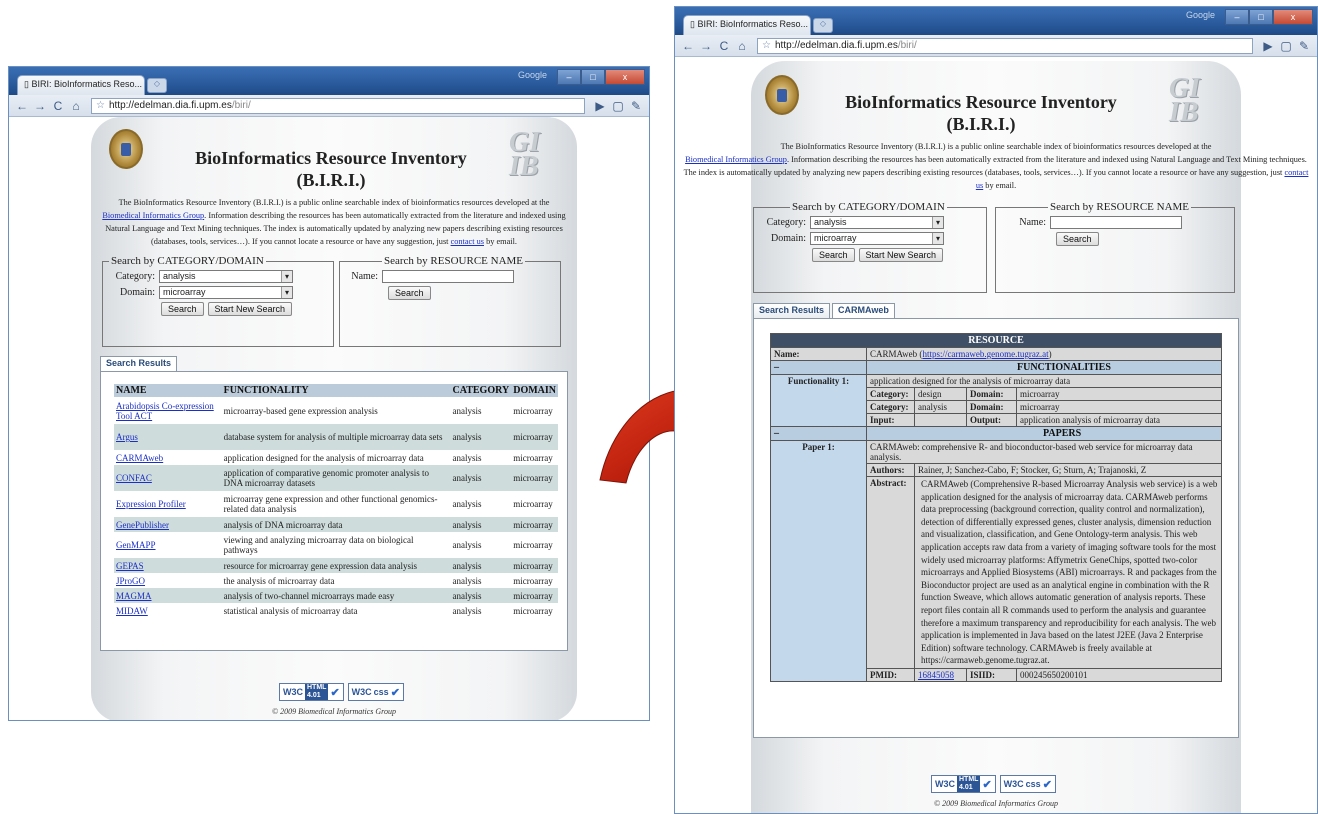  Describe the element at coordinates (883, 674) in the screenshot. I see `pmid-key: PMID:` at that location.